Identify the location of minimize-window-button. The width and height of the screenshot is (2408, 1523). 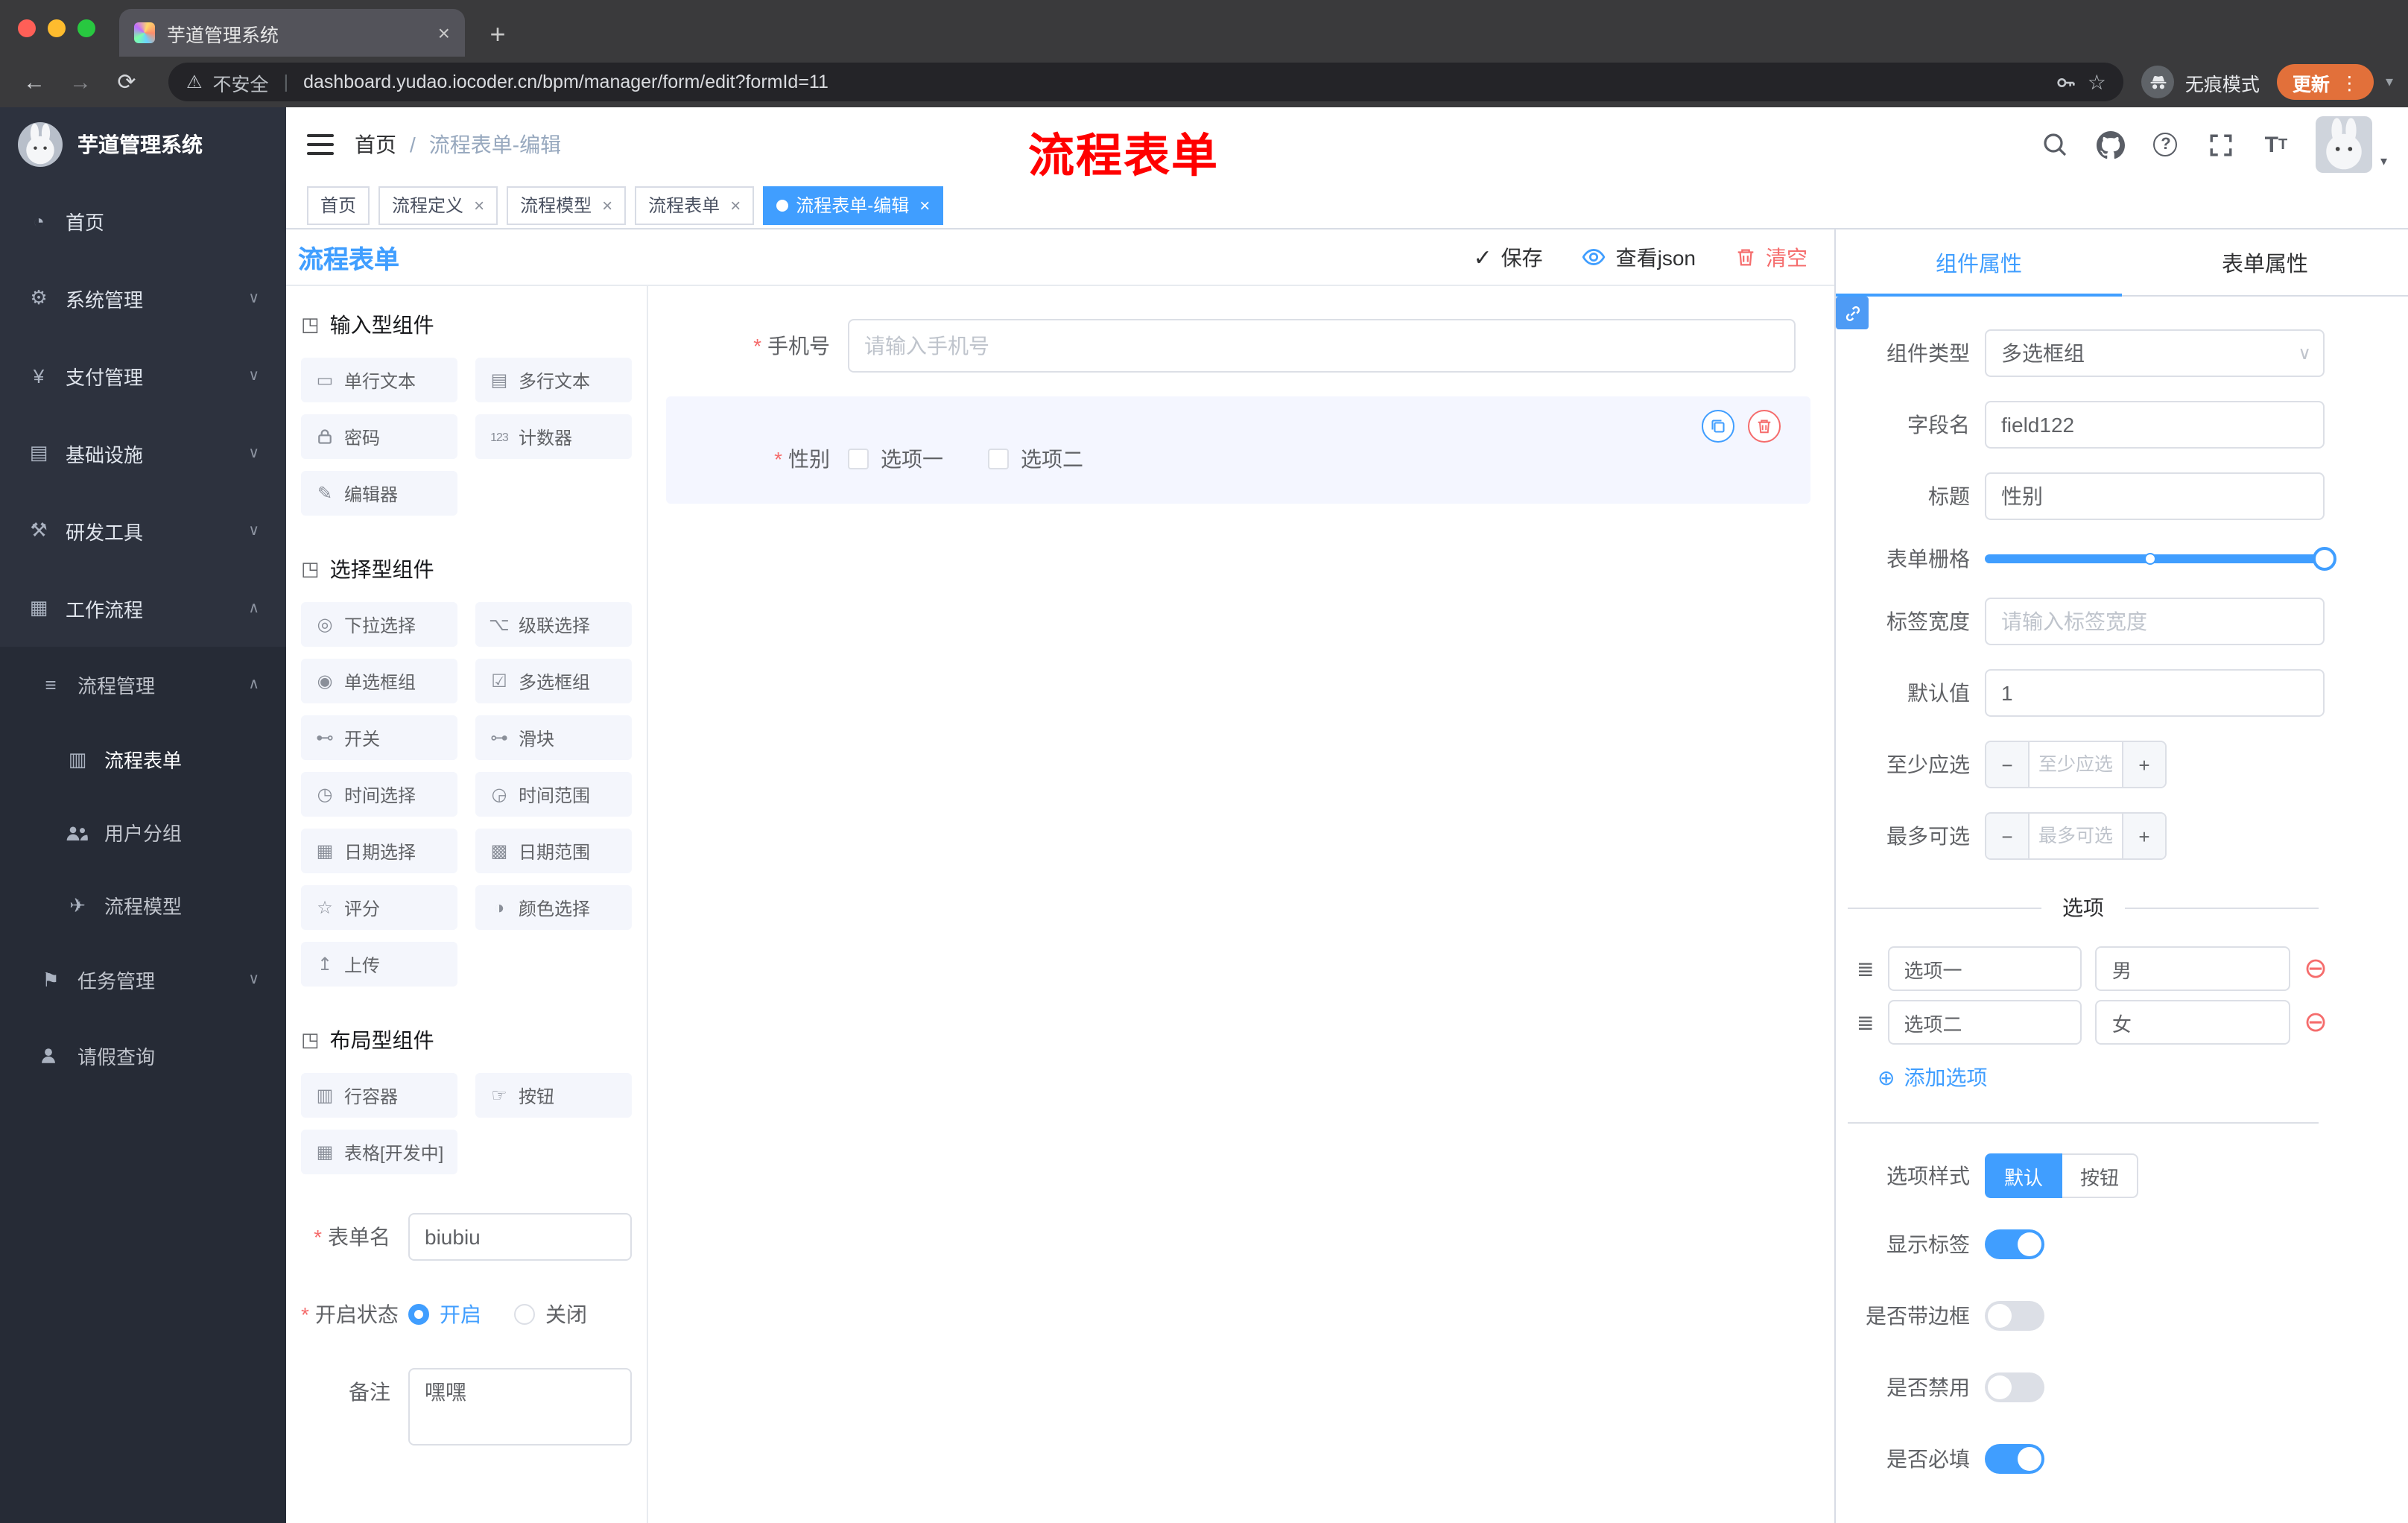
(57, 28).